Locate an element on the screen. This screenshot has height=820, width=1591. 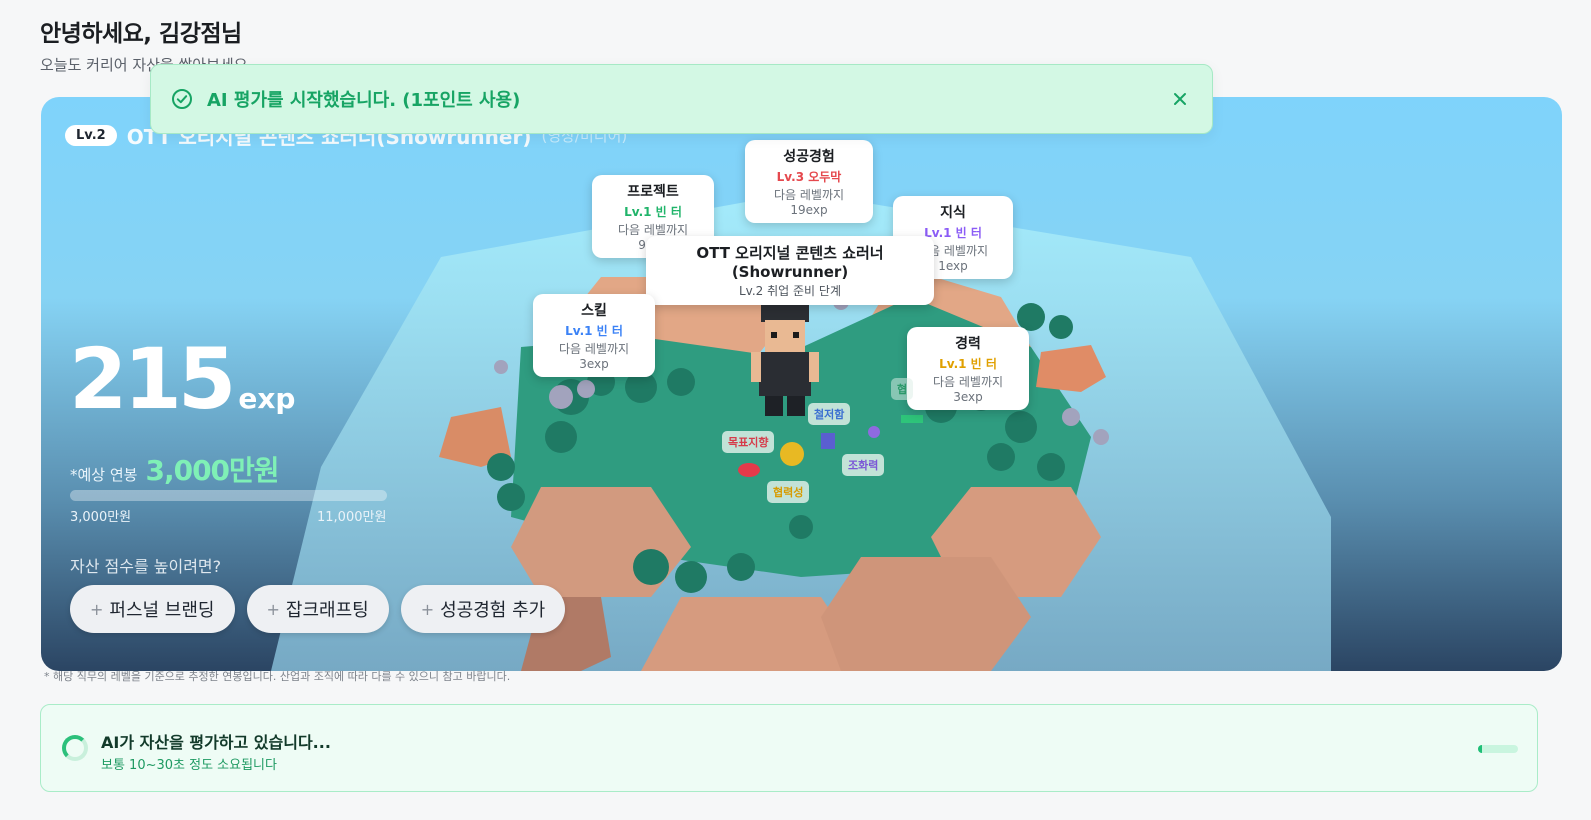
toast-notification: AI 평가를 시작했습니다. (1포인트 사용) is located at coordinates (681, 99).